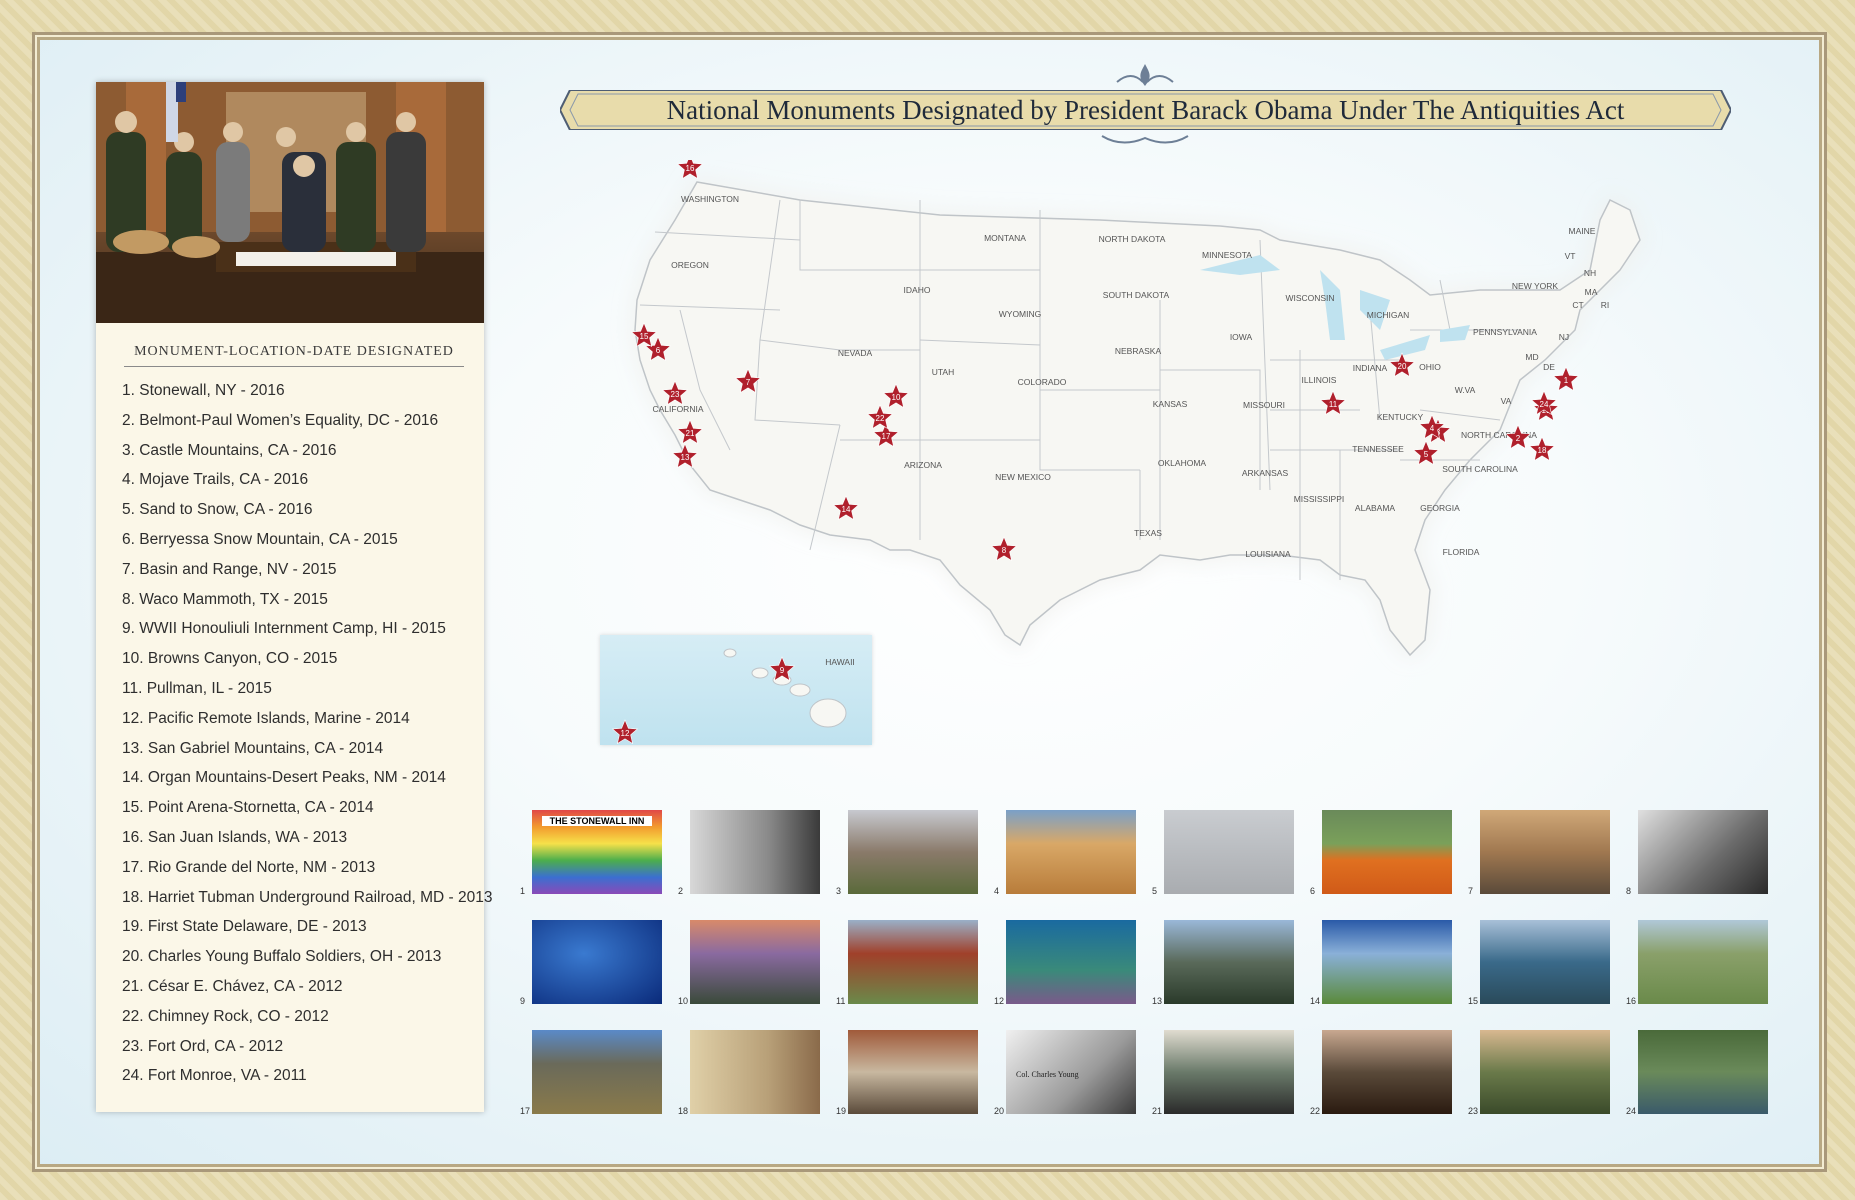  I want to click on list-item: 21. César E. Chávez, CA - 2012, so click(232, 986).